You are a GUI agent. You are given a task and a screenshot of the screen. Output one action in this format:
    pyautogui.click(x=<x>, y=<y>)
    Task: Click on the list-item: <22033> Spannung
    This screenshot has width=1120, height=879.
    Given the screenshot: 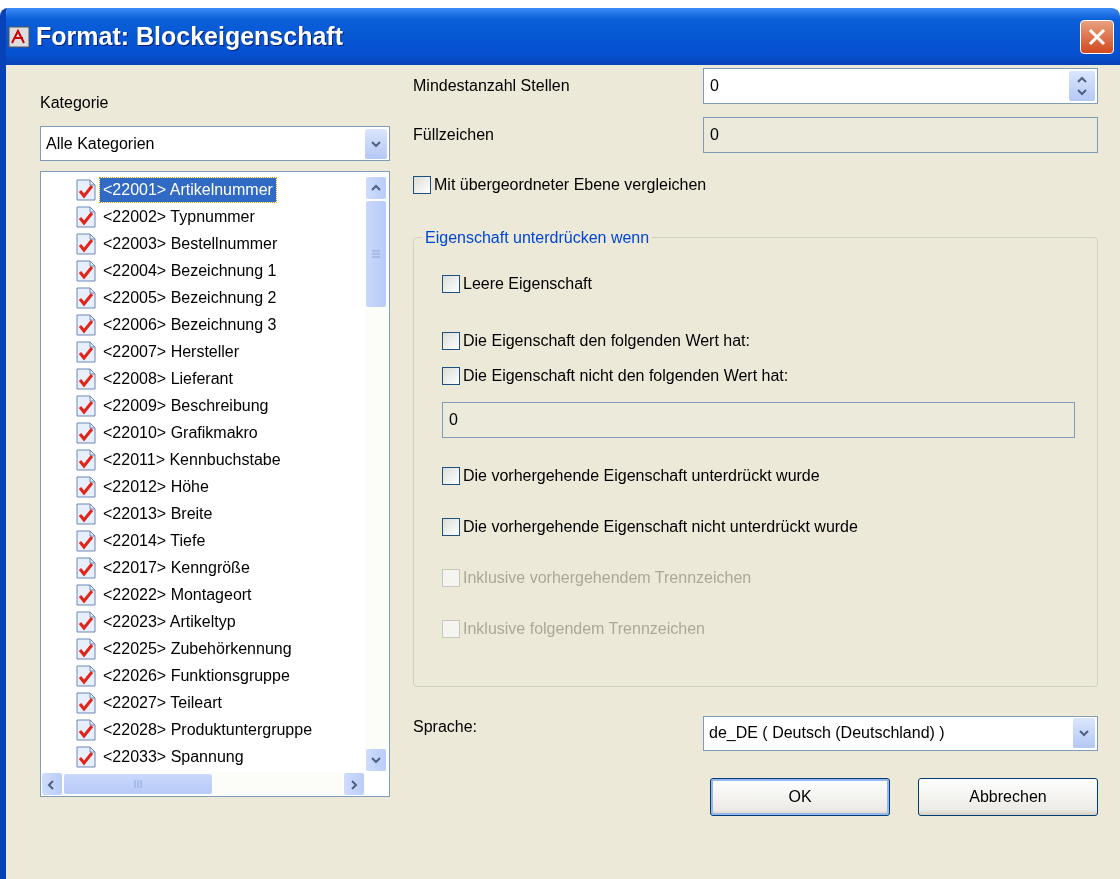 What is the action you would take?
    pyautogui.click(x=173, y=756)
    